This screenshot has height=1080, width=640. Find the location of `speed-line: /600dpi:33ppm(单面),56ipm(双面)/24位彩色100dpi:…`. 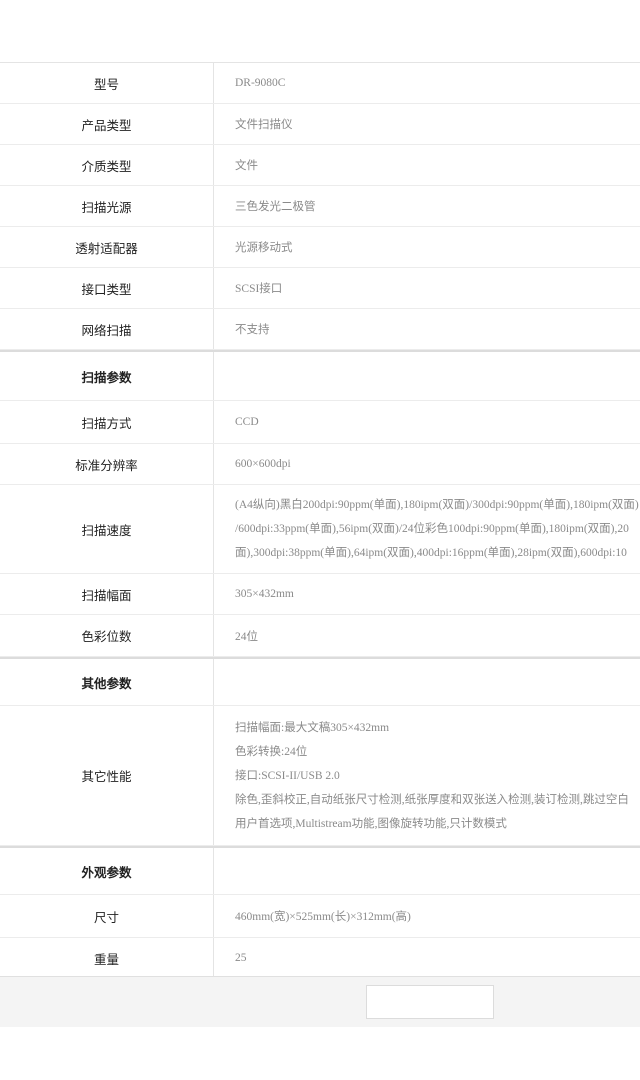

speed-line: /600dpi:33ppm(单面),56ipm(双面)/24位彩色100dpi:… is located at coordinates (432, 529).